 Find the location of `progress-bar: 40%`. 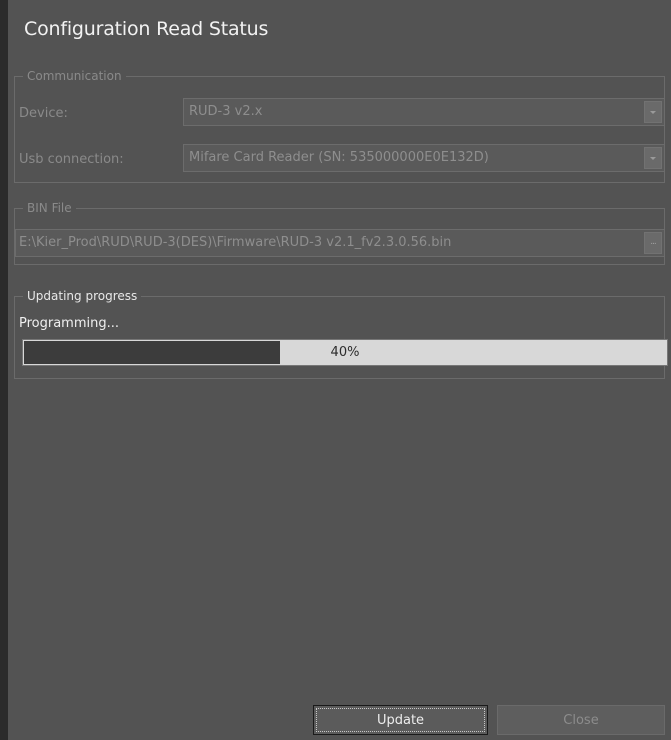

progress-bar: 40% is located at coordinates (345, 352).